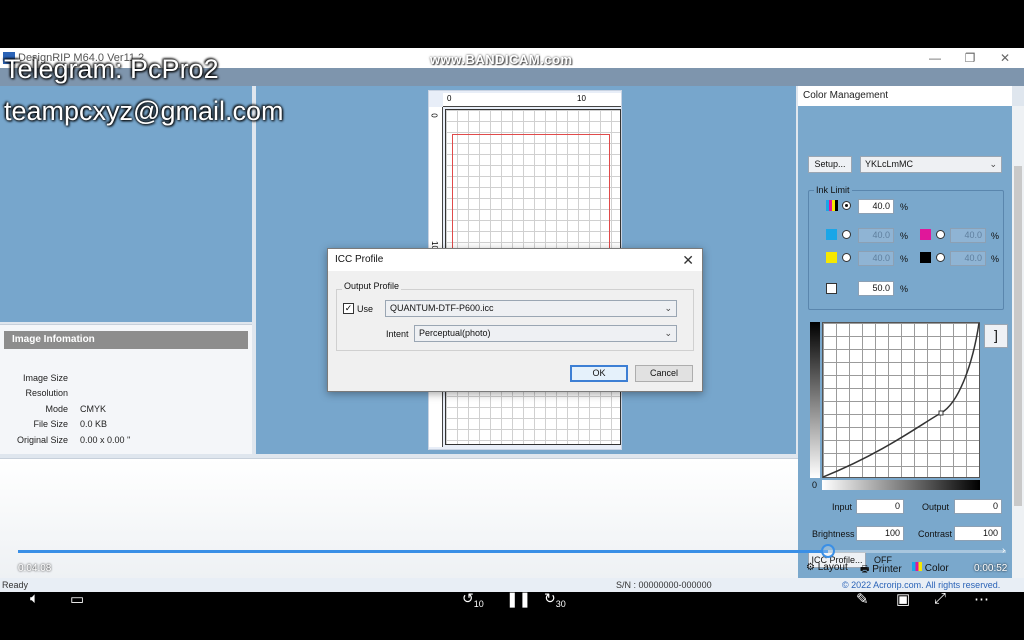 This screenshot has height=640, width=1024. What do you see at coordinates (940, 598) in the screenshot?
I see `fullscreen-icon: ⤢` at bounding box center [940, 598].